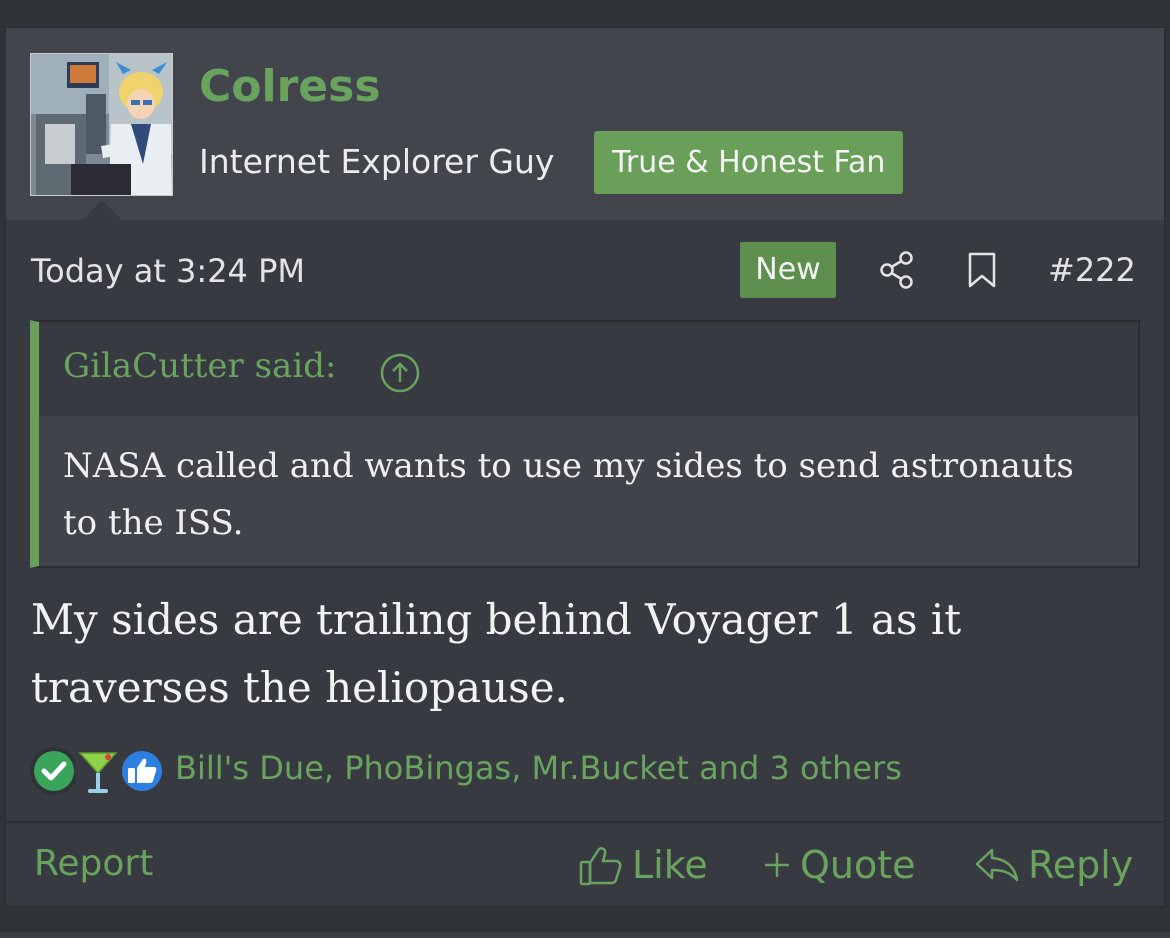  Describe the element at coordinates (897, 270) in the screenshot. I see `share-icon` at that location.